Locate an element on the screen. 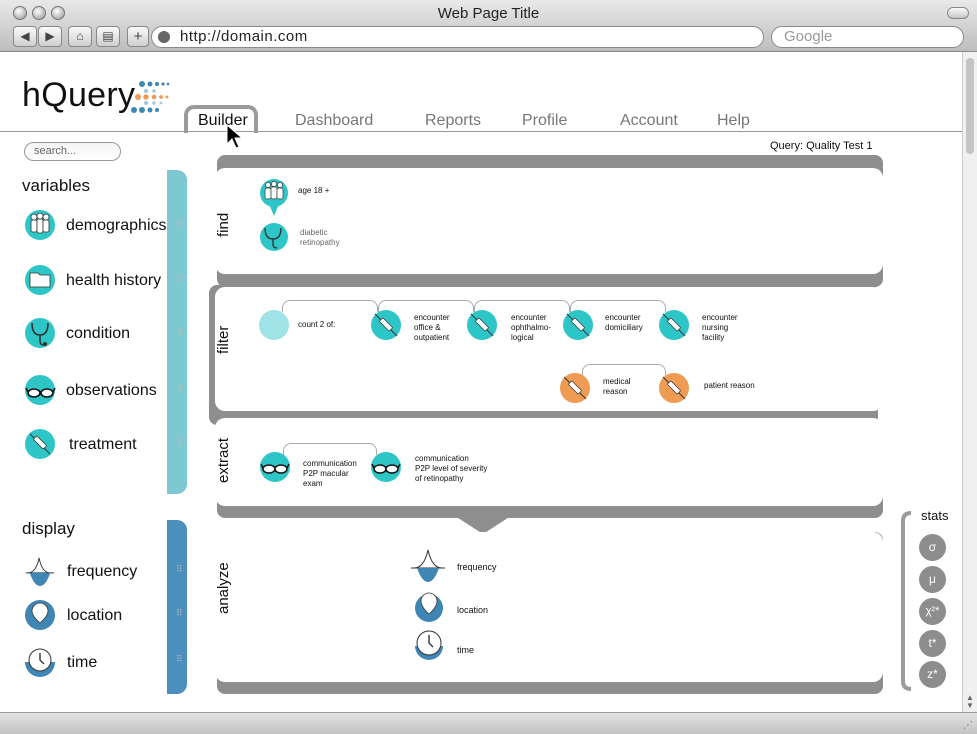  find-criterion-age: age 18 + is located at coordinates (313, 191).